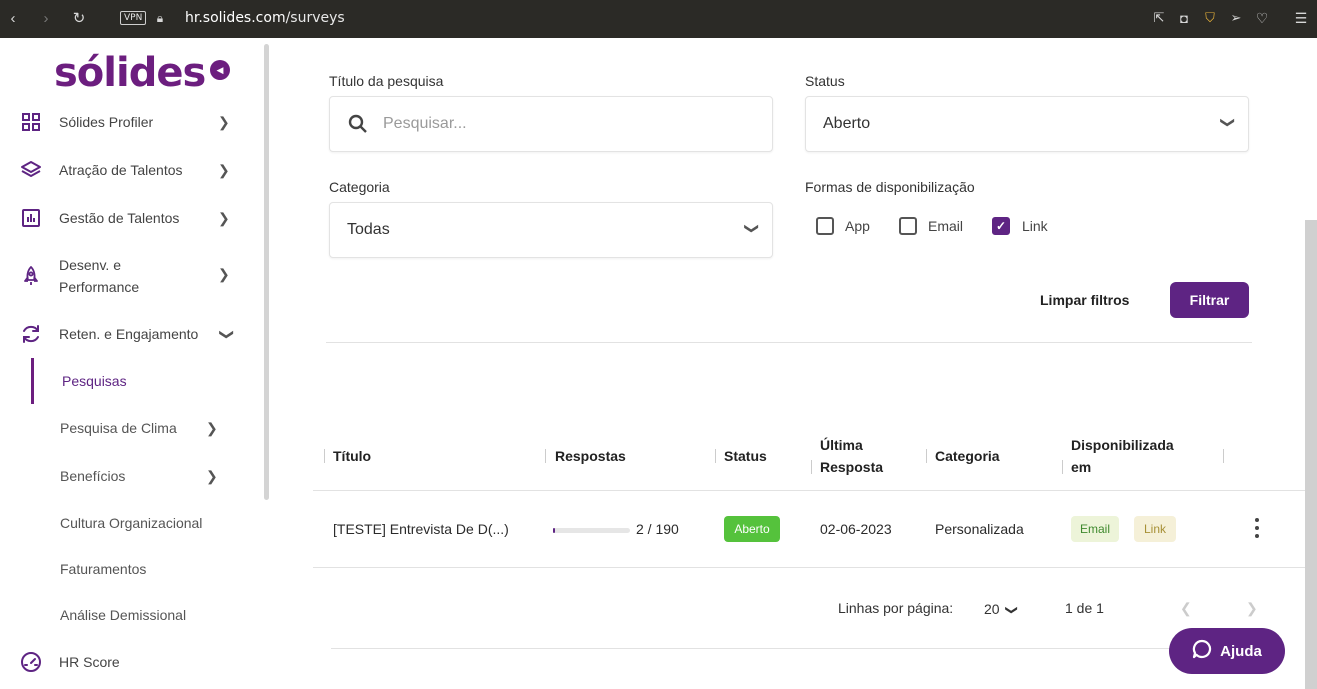  Describe the element at coordinates (591, 530) in the screenshot. I see `responses-progress-bar` at that location.